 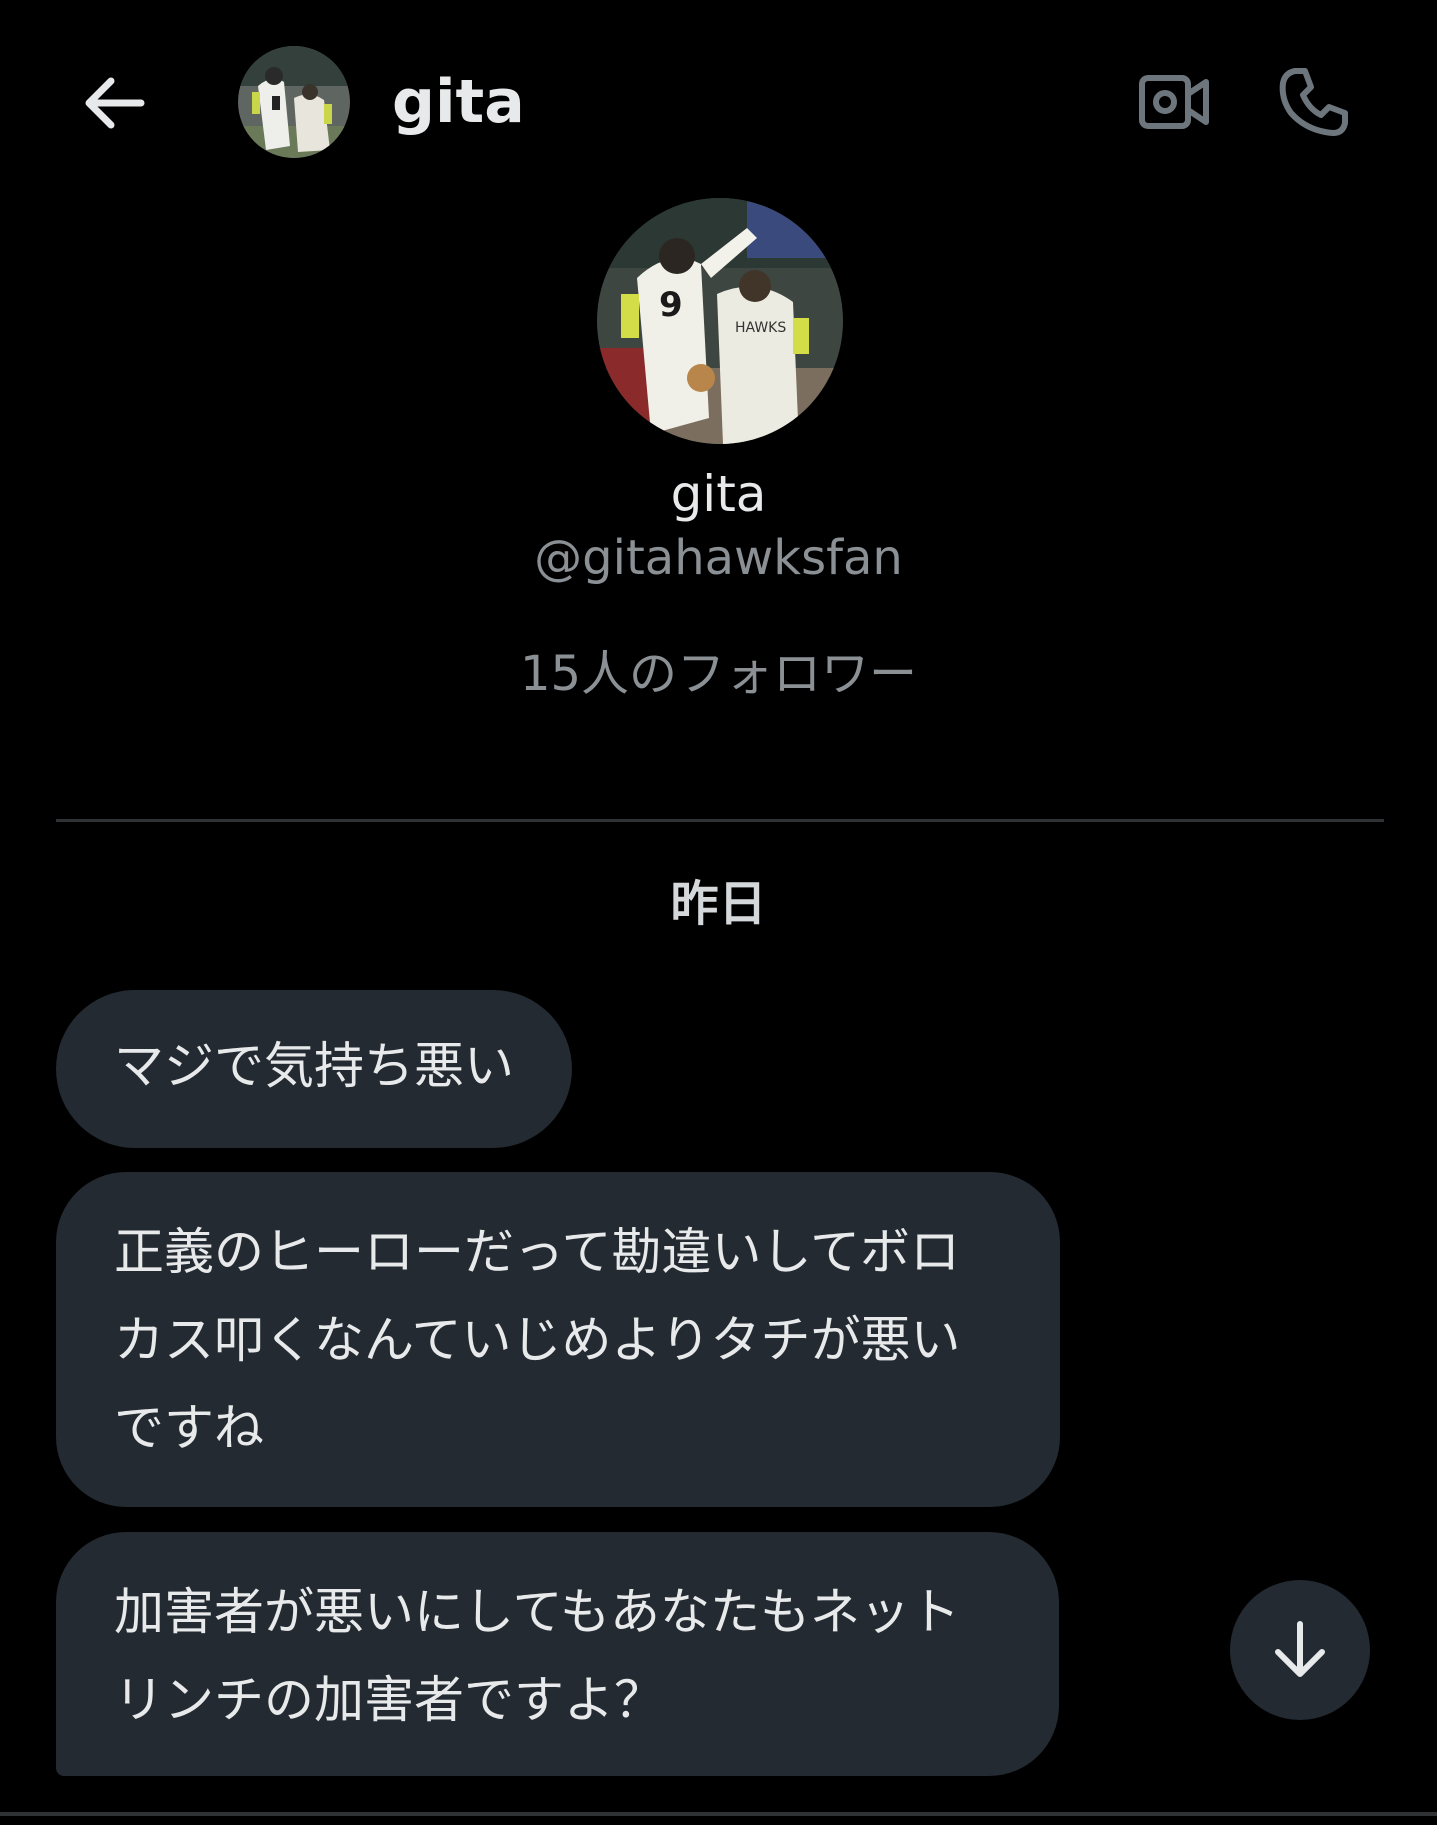 What do you see at coordinates (718, 100) in the screenshot?
I see `conversation-header: gita` at bounding box center [718, 100].